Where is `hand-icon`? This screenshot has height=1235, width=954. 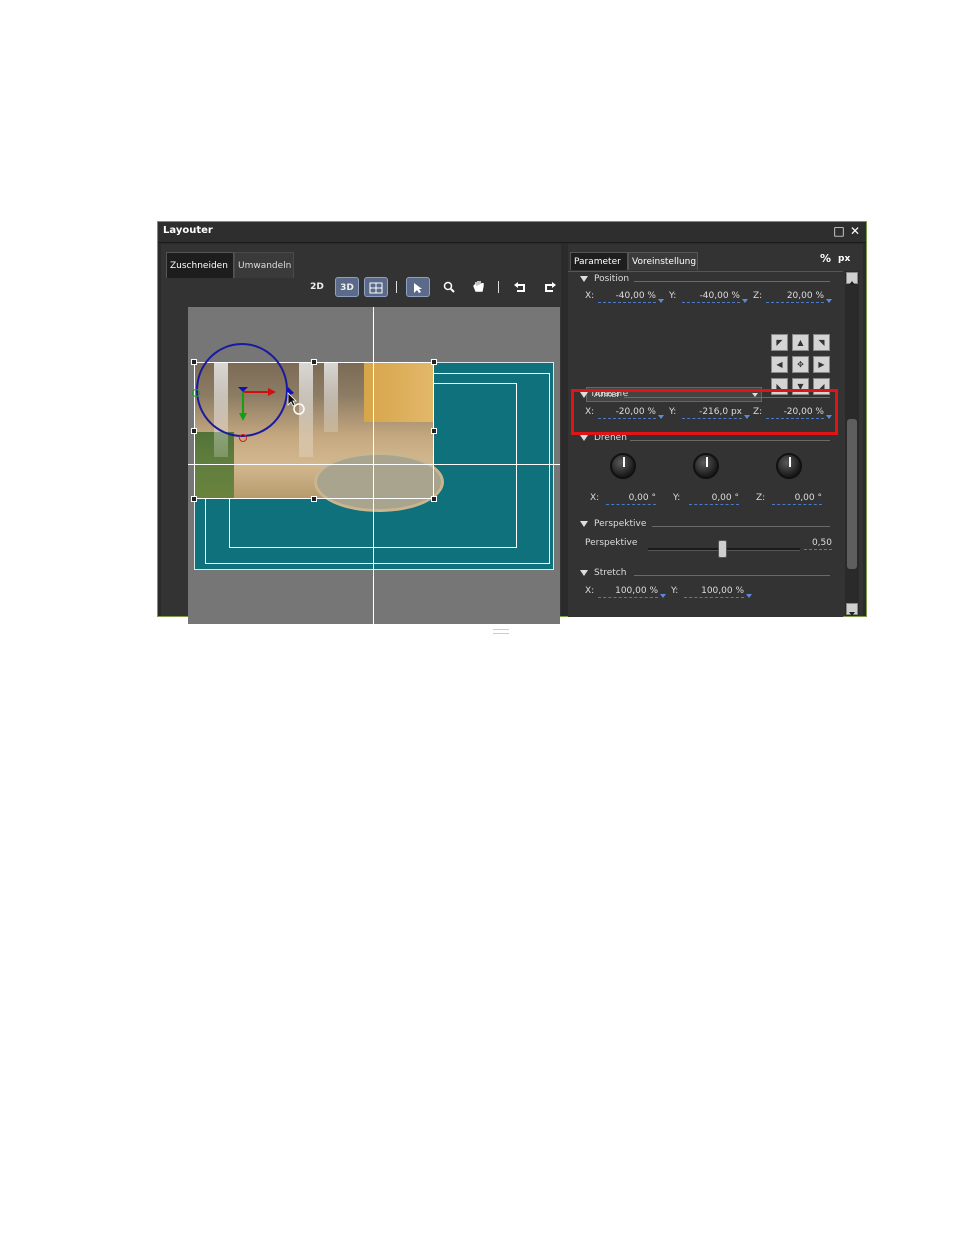 hand-icon is located at coordinates (478, 286).